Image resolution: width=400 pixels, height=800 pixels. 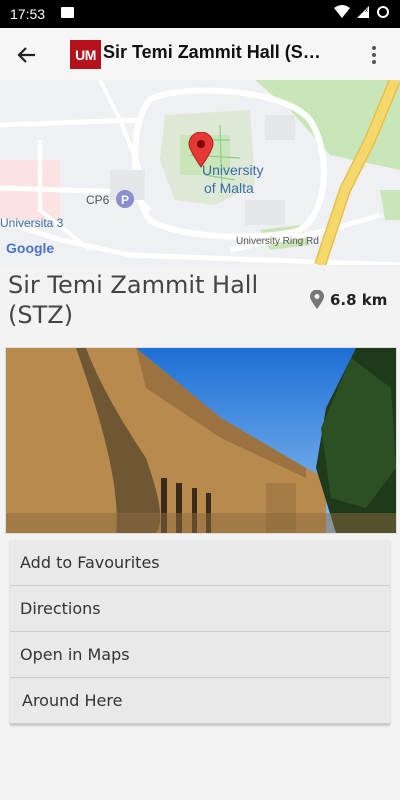 What do you see at coordinates (200, 655) in the screenshot?
I see `open-in-maps-button: Open in Maps` at bounding box center [200, 655].